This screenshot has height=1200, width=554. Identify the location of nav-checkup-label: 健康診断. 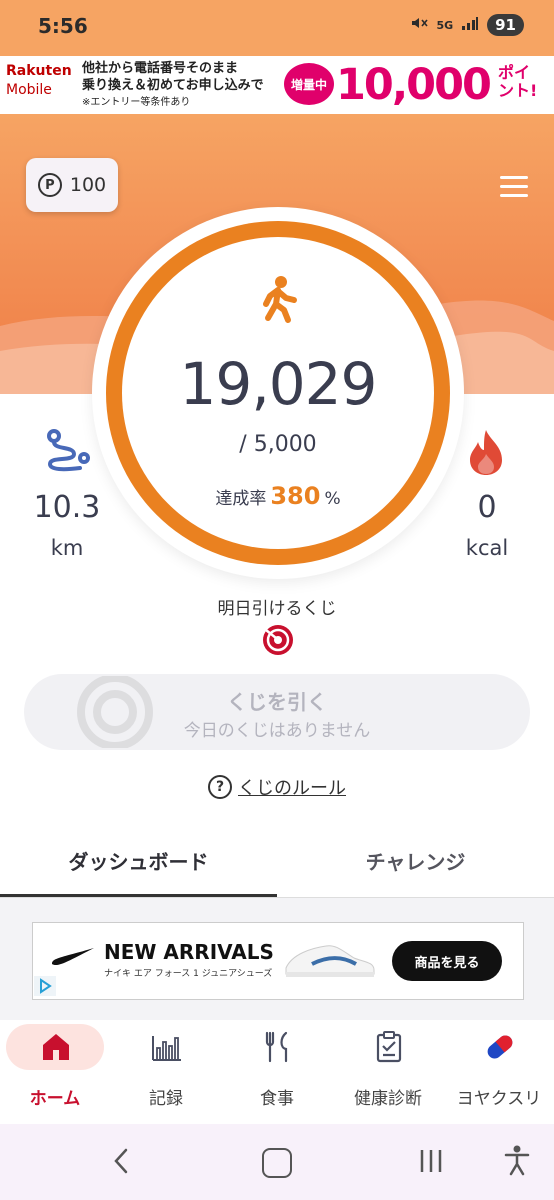
(388, 1099).